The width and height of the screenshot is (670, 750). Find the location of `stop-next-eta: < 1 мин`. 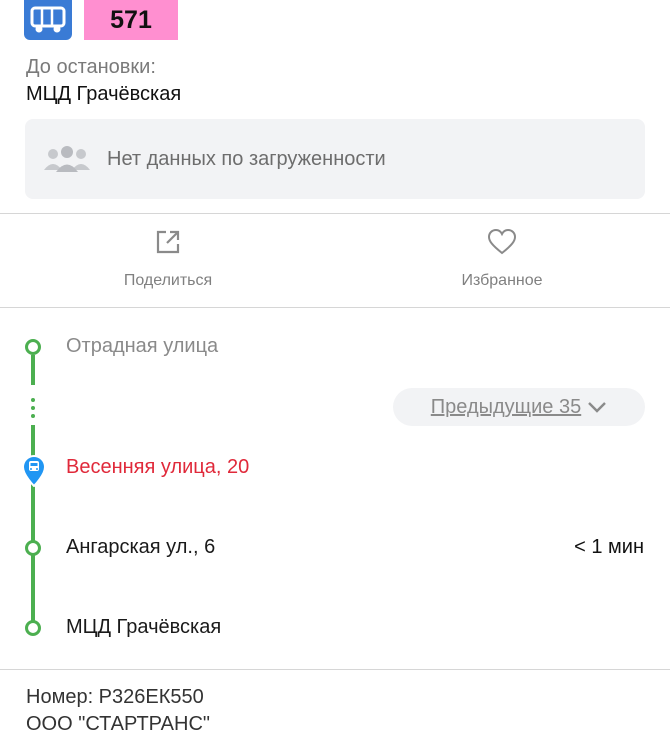

stop-next-eta: < 1 мин is located at coordinates (609, 547).